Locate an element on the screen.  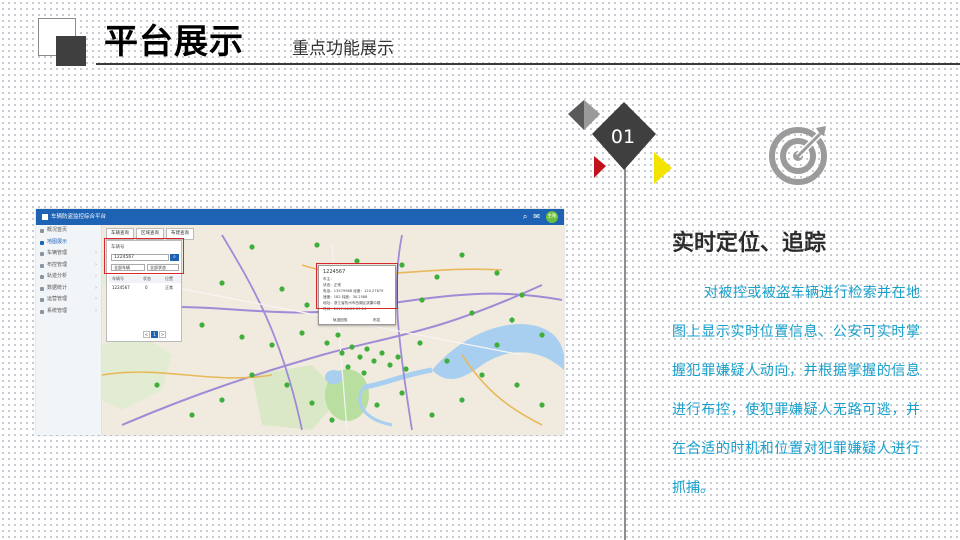
sidebar-item-stats: 数据统计 › is located at coordinates (68, 289).